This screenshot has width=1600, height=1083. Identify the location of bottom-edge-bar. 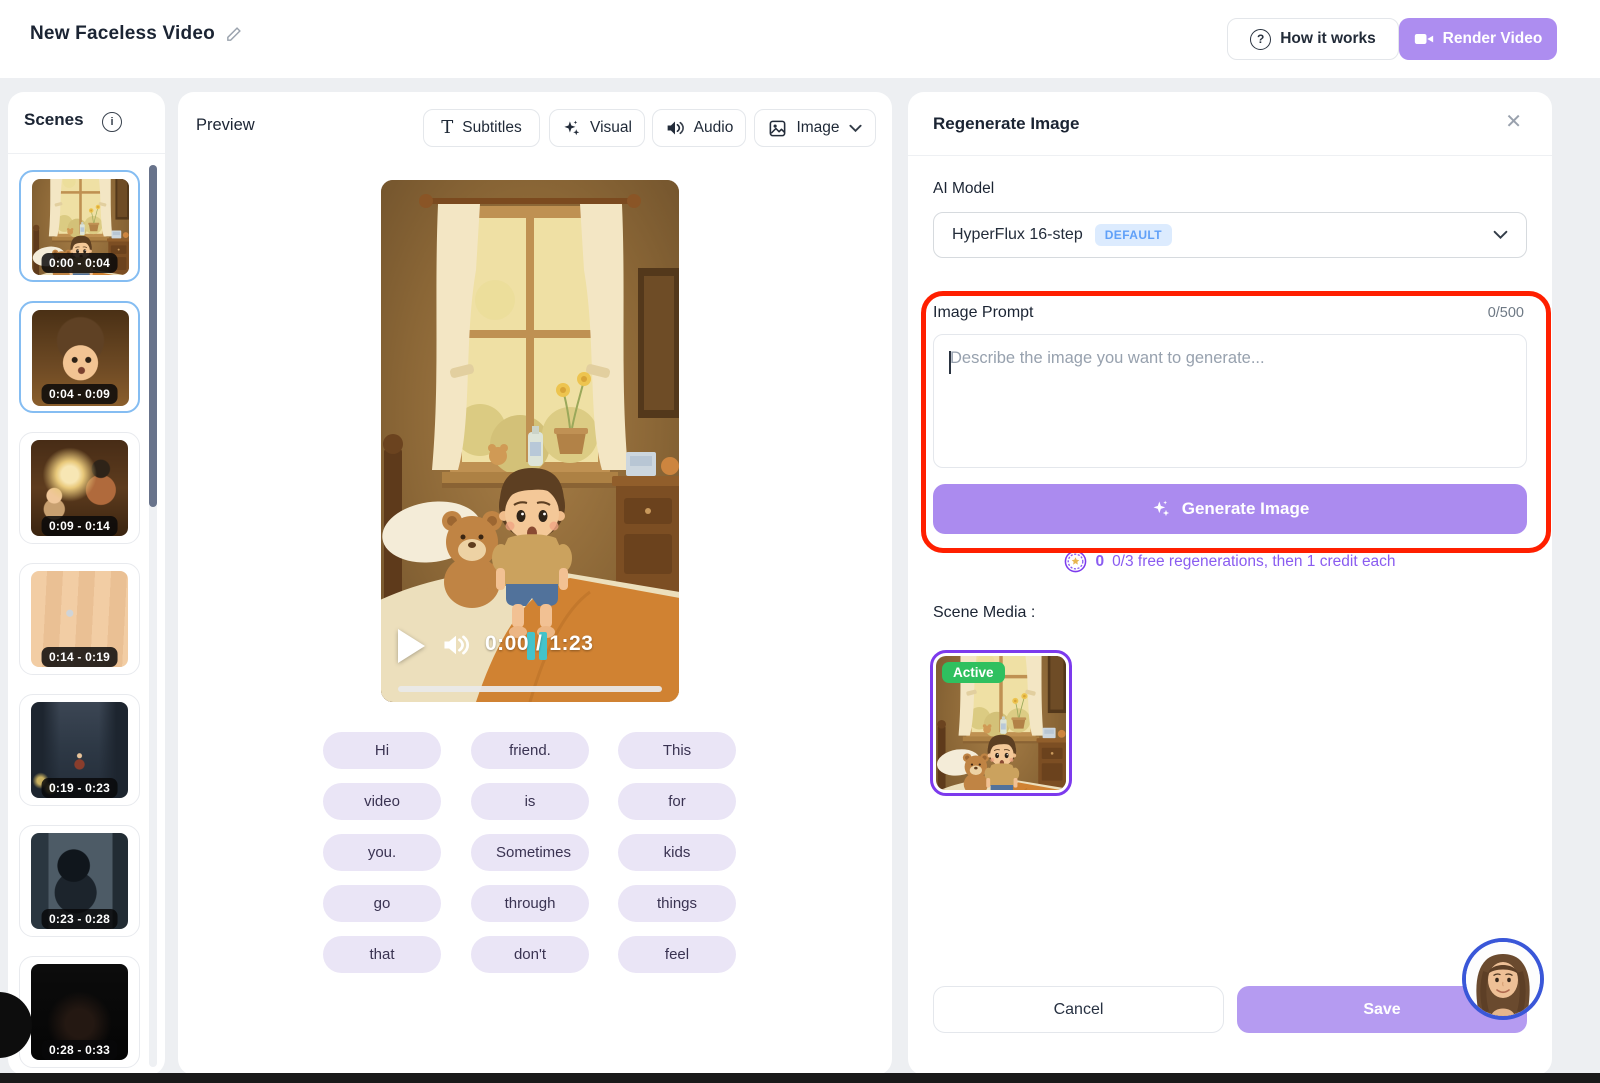
(800, 1078).